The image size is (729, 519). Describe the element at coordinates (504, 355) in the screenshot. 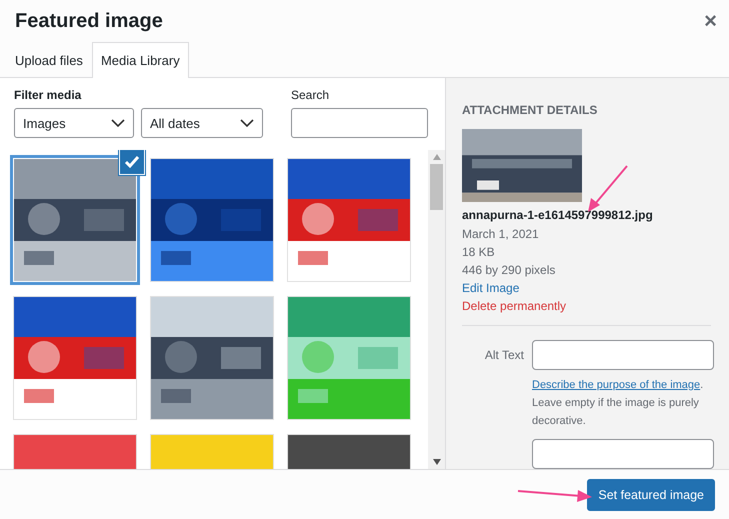

I see `alt-text-label: Alt Text` at that location.